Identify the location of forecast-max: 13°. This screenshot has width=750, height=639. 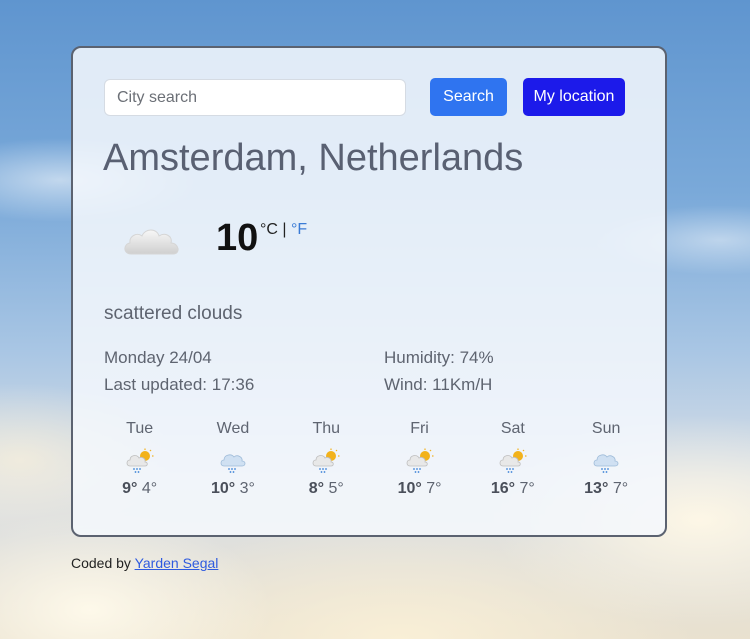
(596, 488).